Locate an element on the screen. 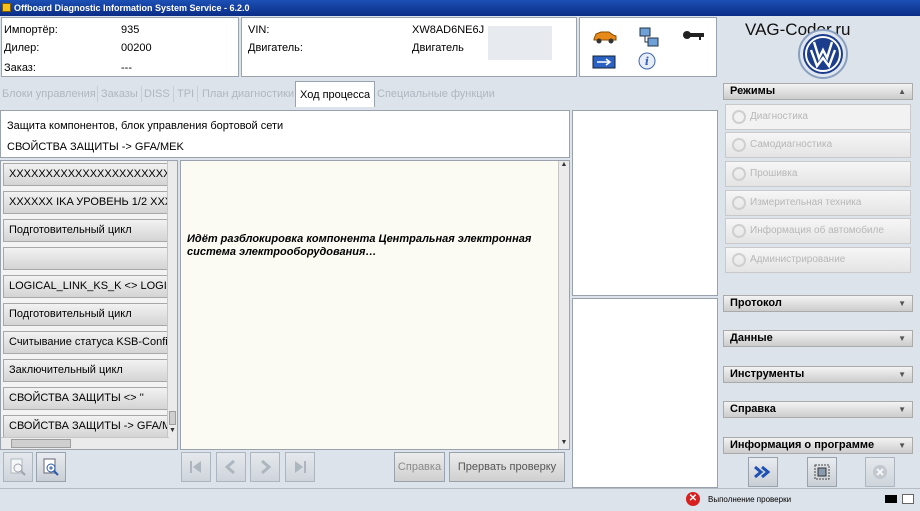 This screenshot has height=511, width=920. modes-label: Режимы is located at coordinates (753, 91).